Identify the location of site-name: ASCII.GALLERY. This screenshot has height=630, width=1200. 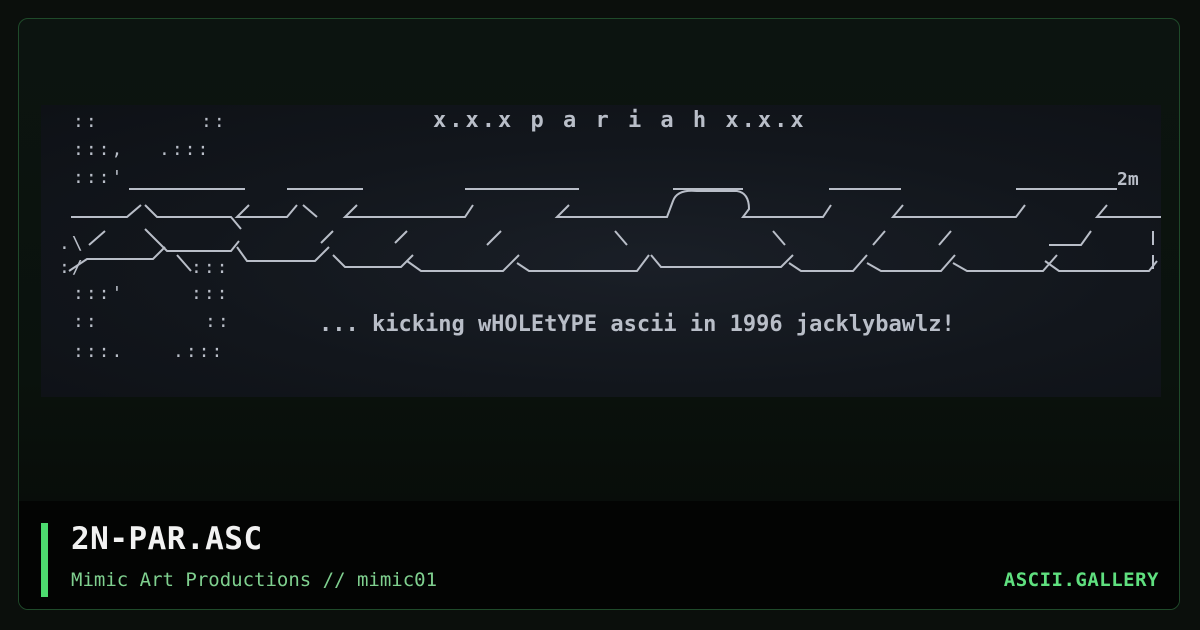
(1081, 580).